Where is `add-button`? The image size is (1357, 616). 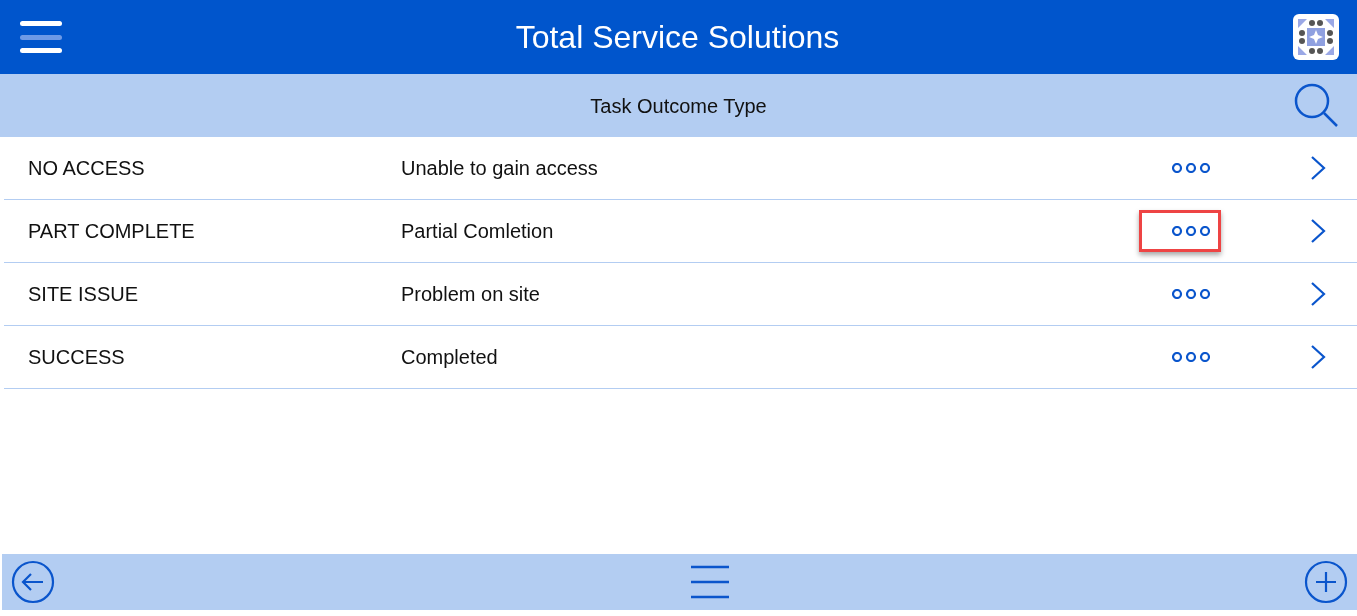 add-button is located at coordinates (1326, 582).